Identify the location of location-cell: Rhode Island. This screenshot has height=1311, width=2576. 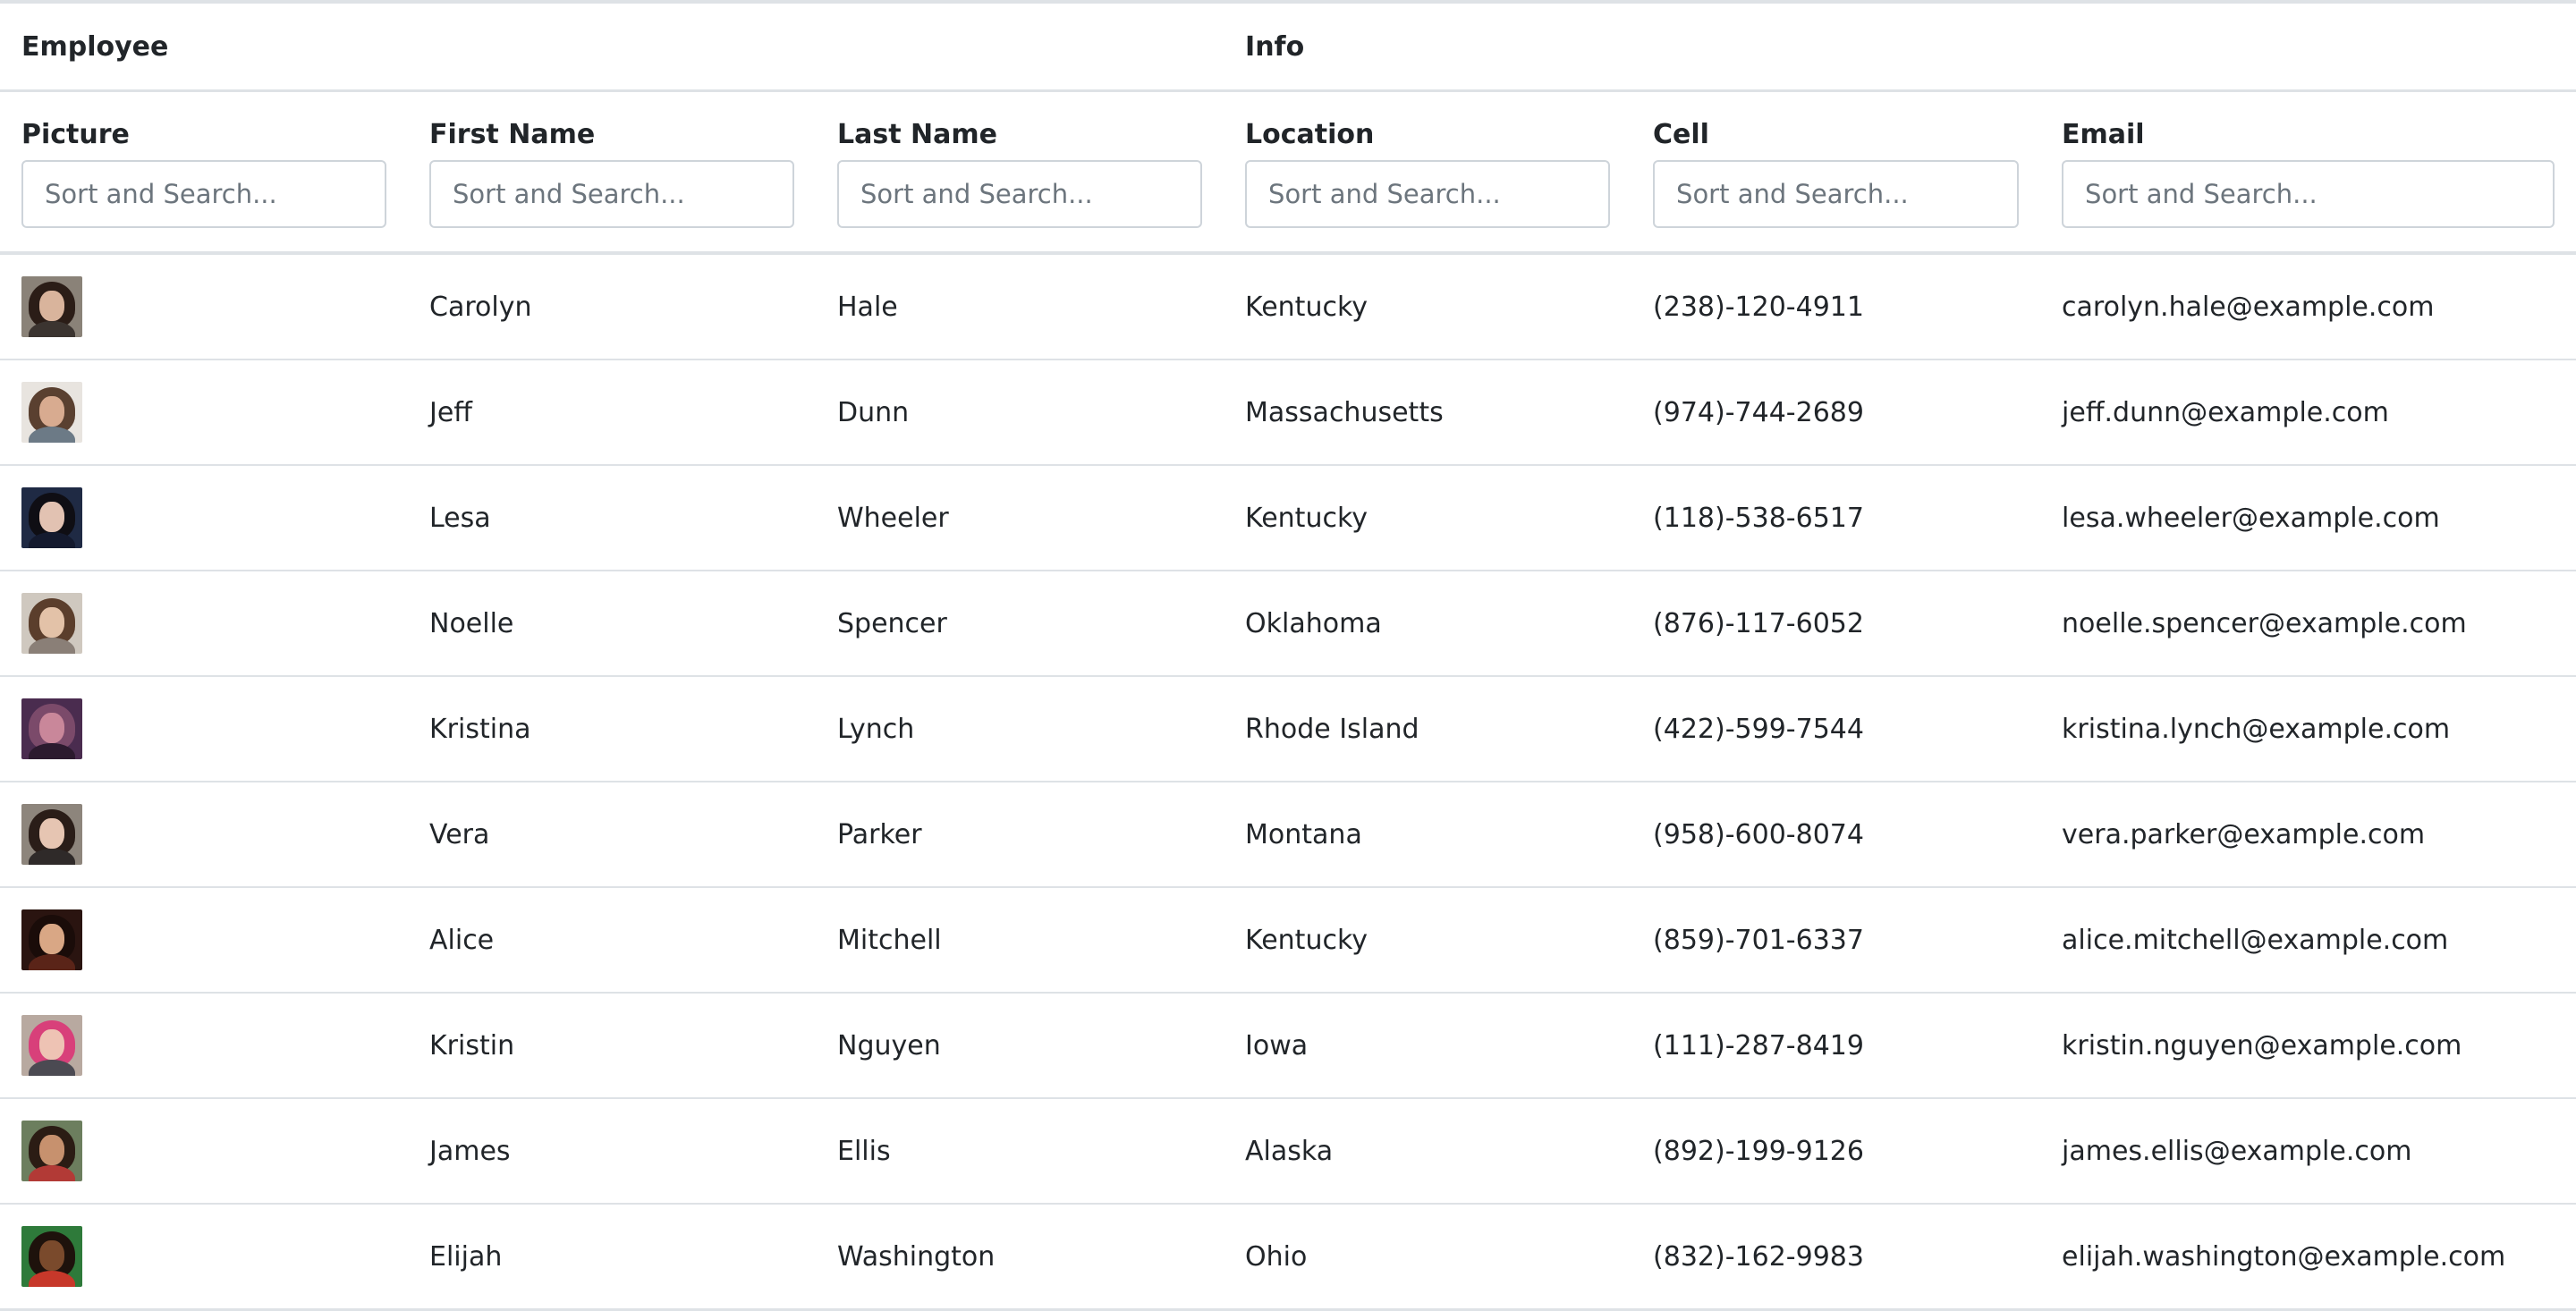
(1428, 729).